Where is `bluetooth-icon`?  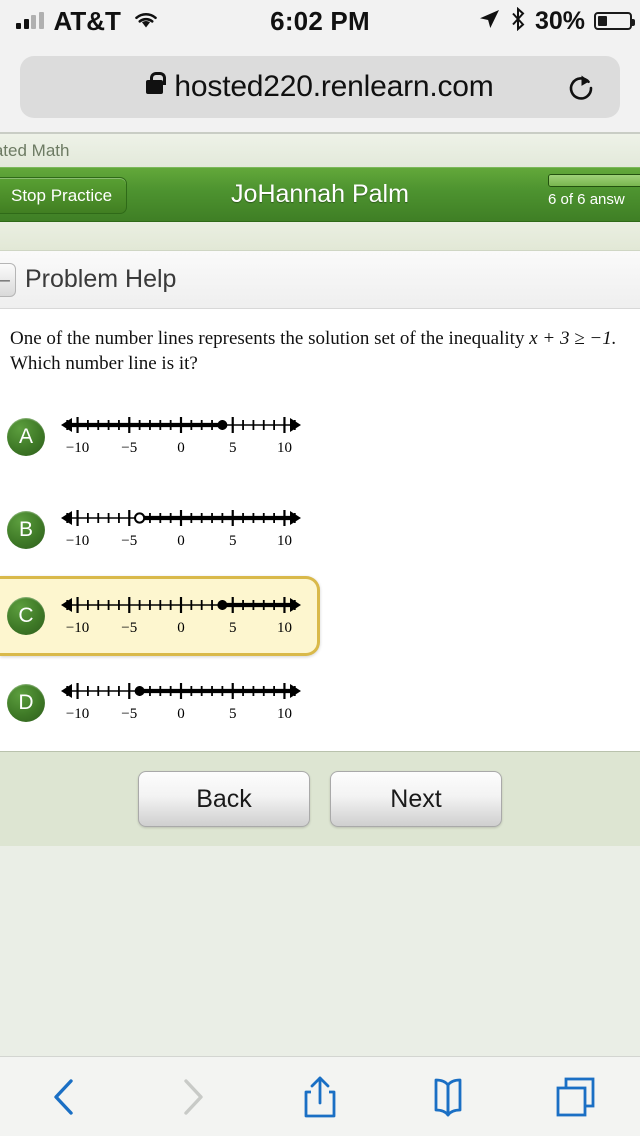
bluetooth-icon is located at coordinates (518, 21).